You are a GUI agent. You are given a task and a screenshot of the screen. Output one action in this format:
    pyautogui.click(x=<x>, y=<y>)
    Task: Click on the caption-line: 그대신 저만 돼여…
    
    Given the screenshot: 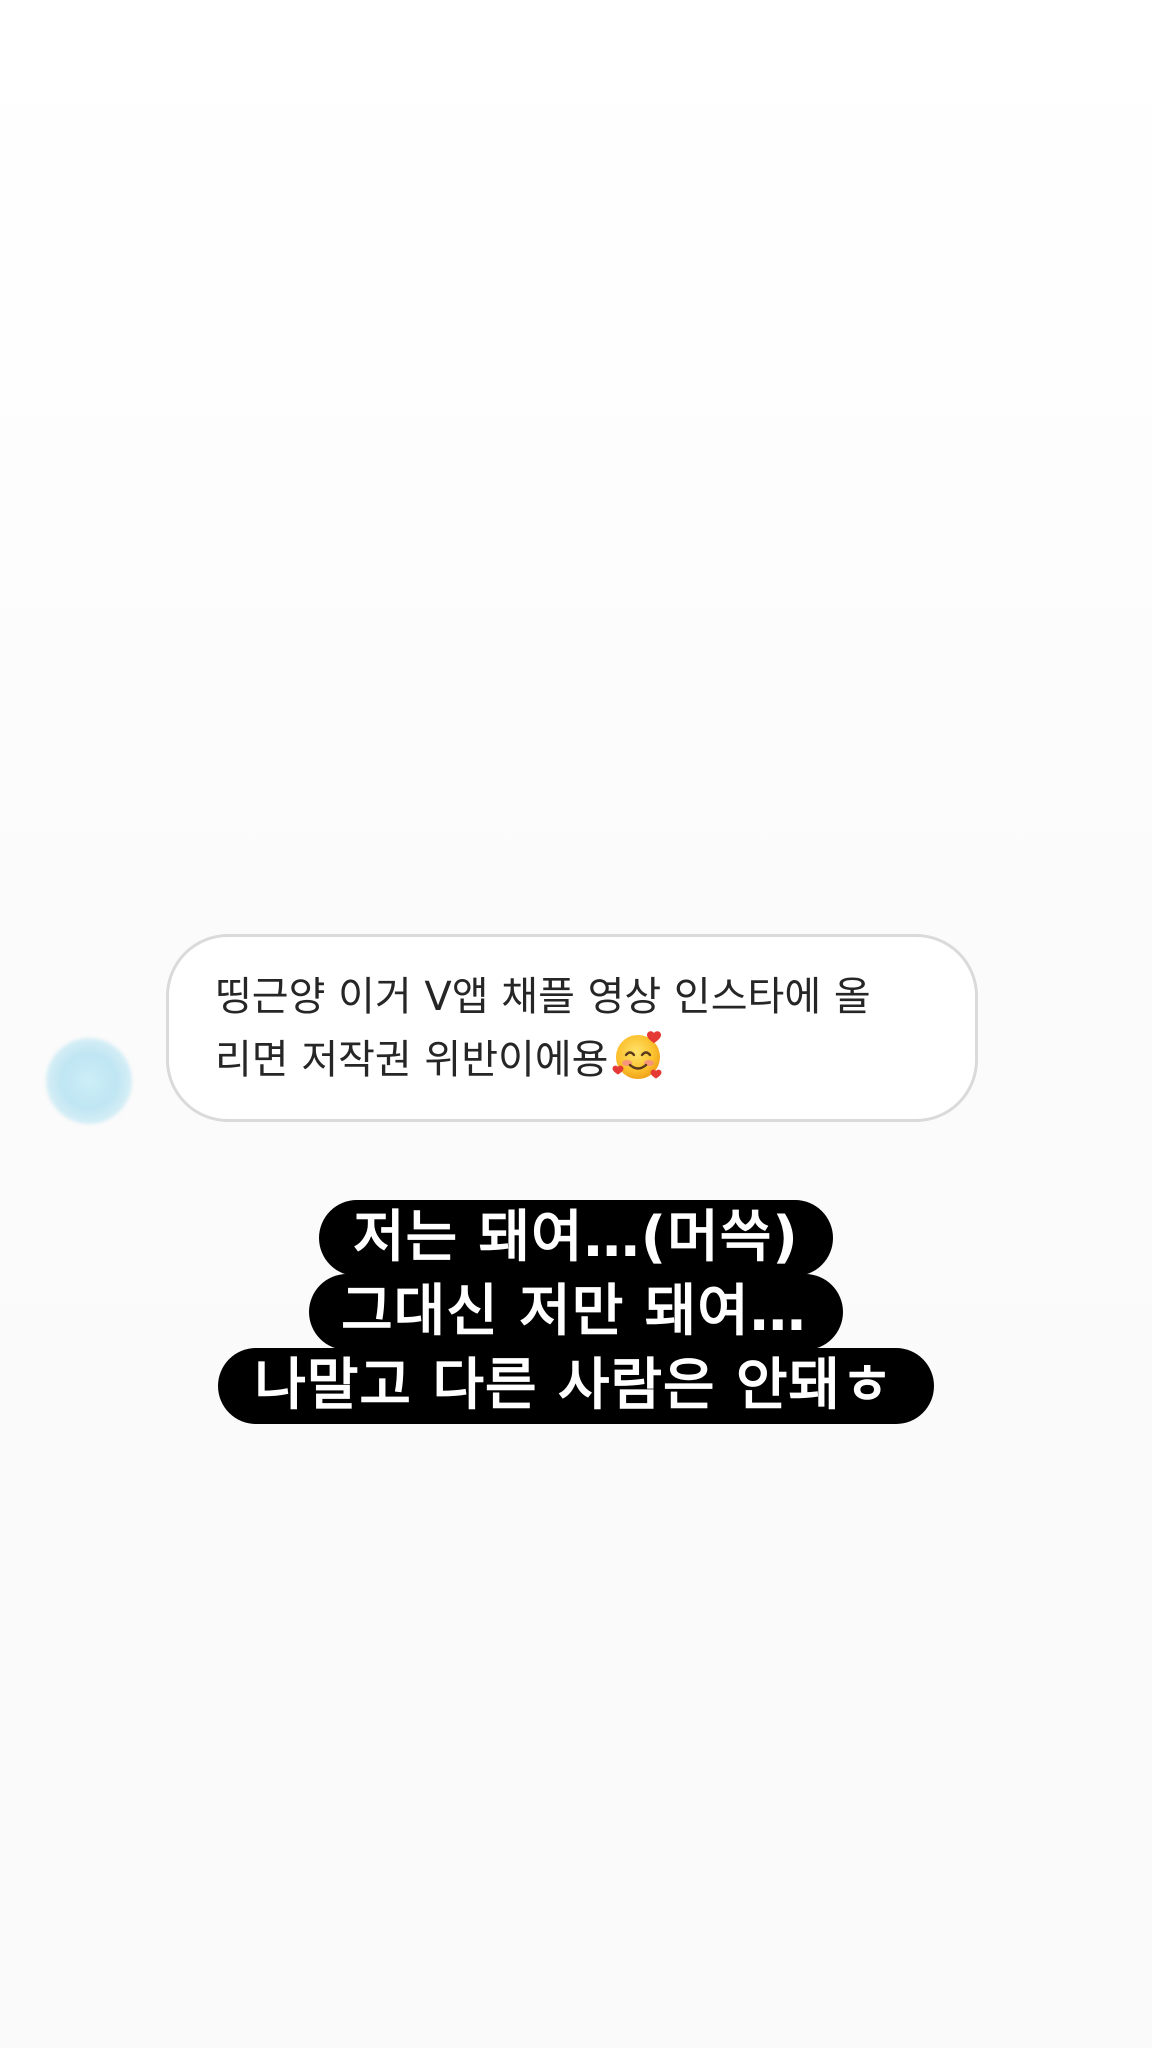 What is the action you would take?
    pyautogui.click(x=576, y=1312)
    